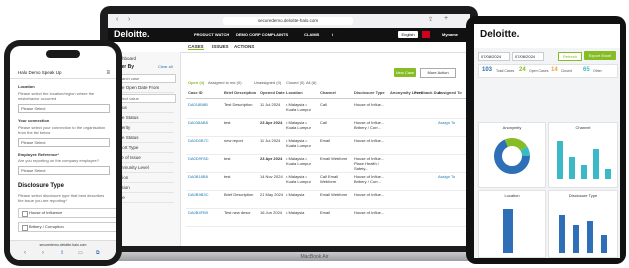  I want to click on mobile-address-bar: securedemo.deloitte-halo.com, so click(63, 245).